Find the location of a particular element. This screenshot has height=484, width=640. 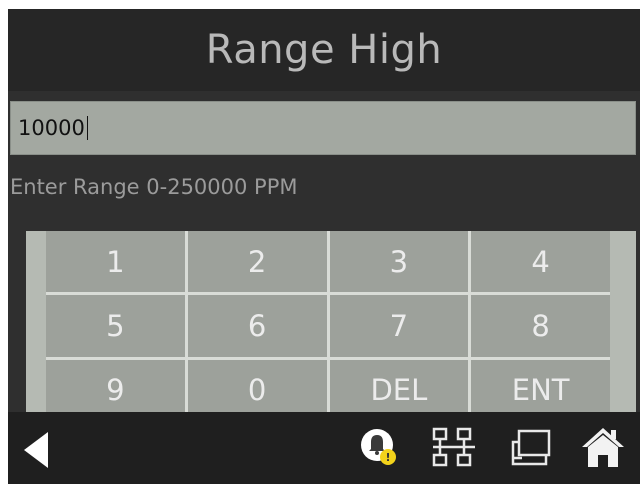

key-2: 2 is located at coordinates (257, 262).